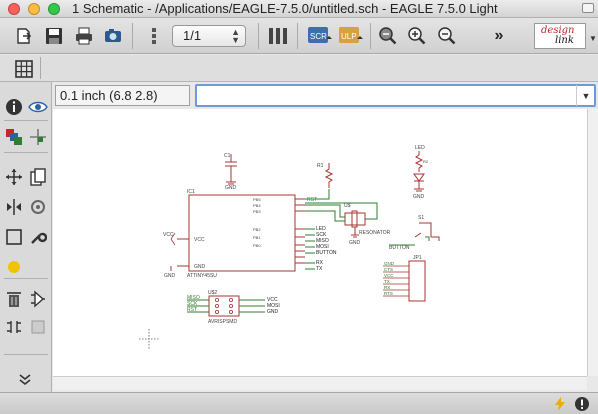 The height and width of the screenshot is (414, 598). What do you see at coordinates (14, 177) in the screenshot?
I see `move-icon` at bounding box center [14, 177].